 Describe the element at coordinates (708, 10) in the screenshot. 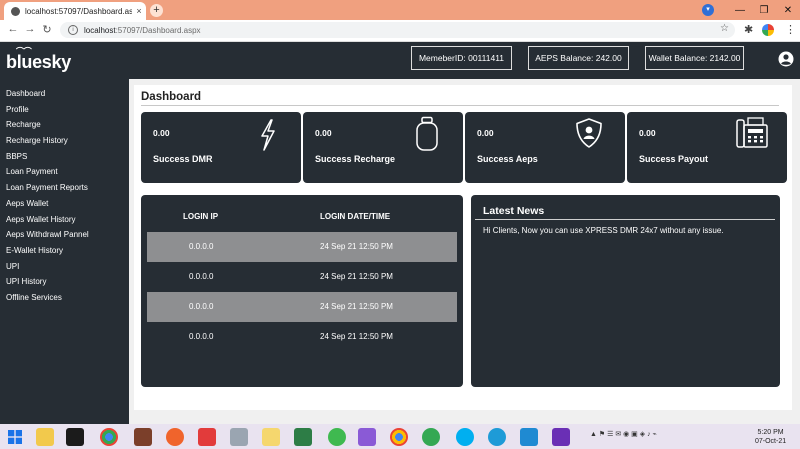

I see `tab-search-icon: ▾` at that location.